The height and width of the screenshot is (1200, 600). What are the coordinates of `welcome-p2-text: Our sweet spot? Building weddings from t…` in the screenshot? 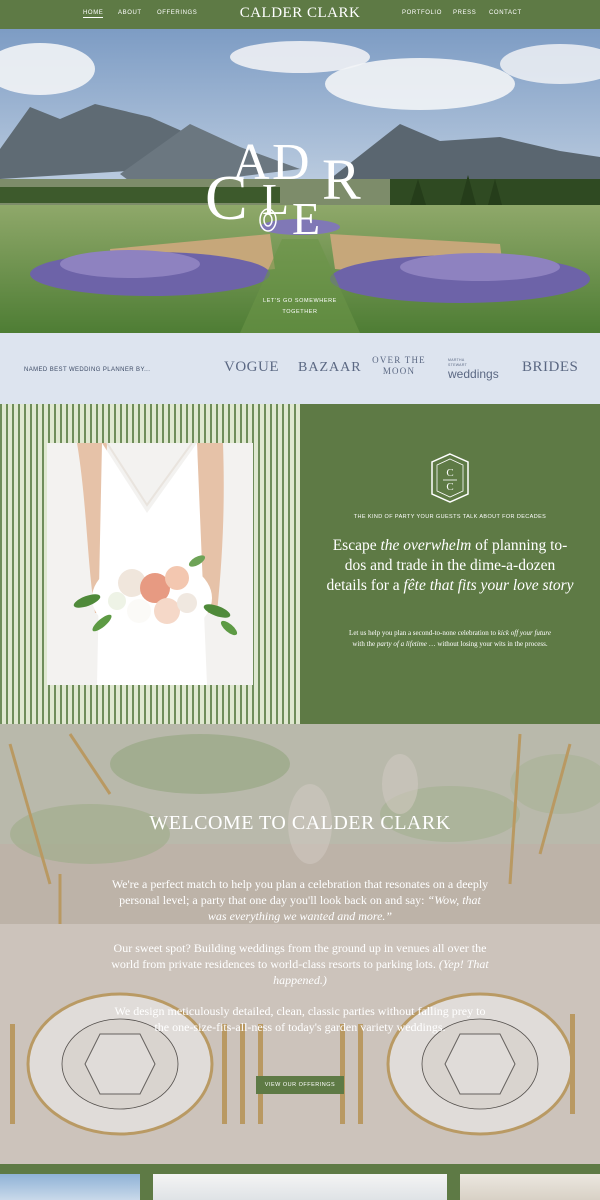 It's located at (299, 956).